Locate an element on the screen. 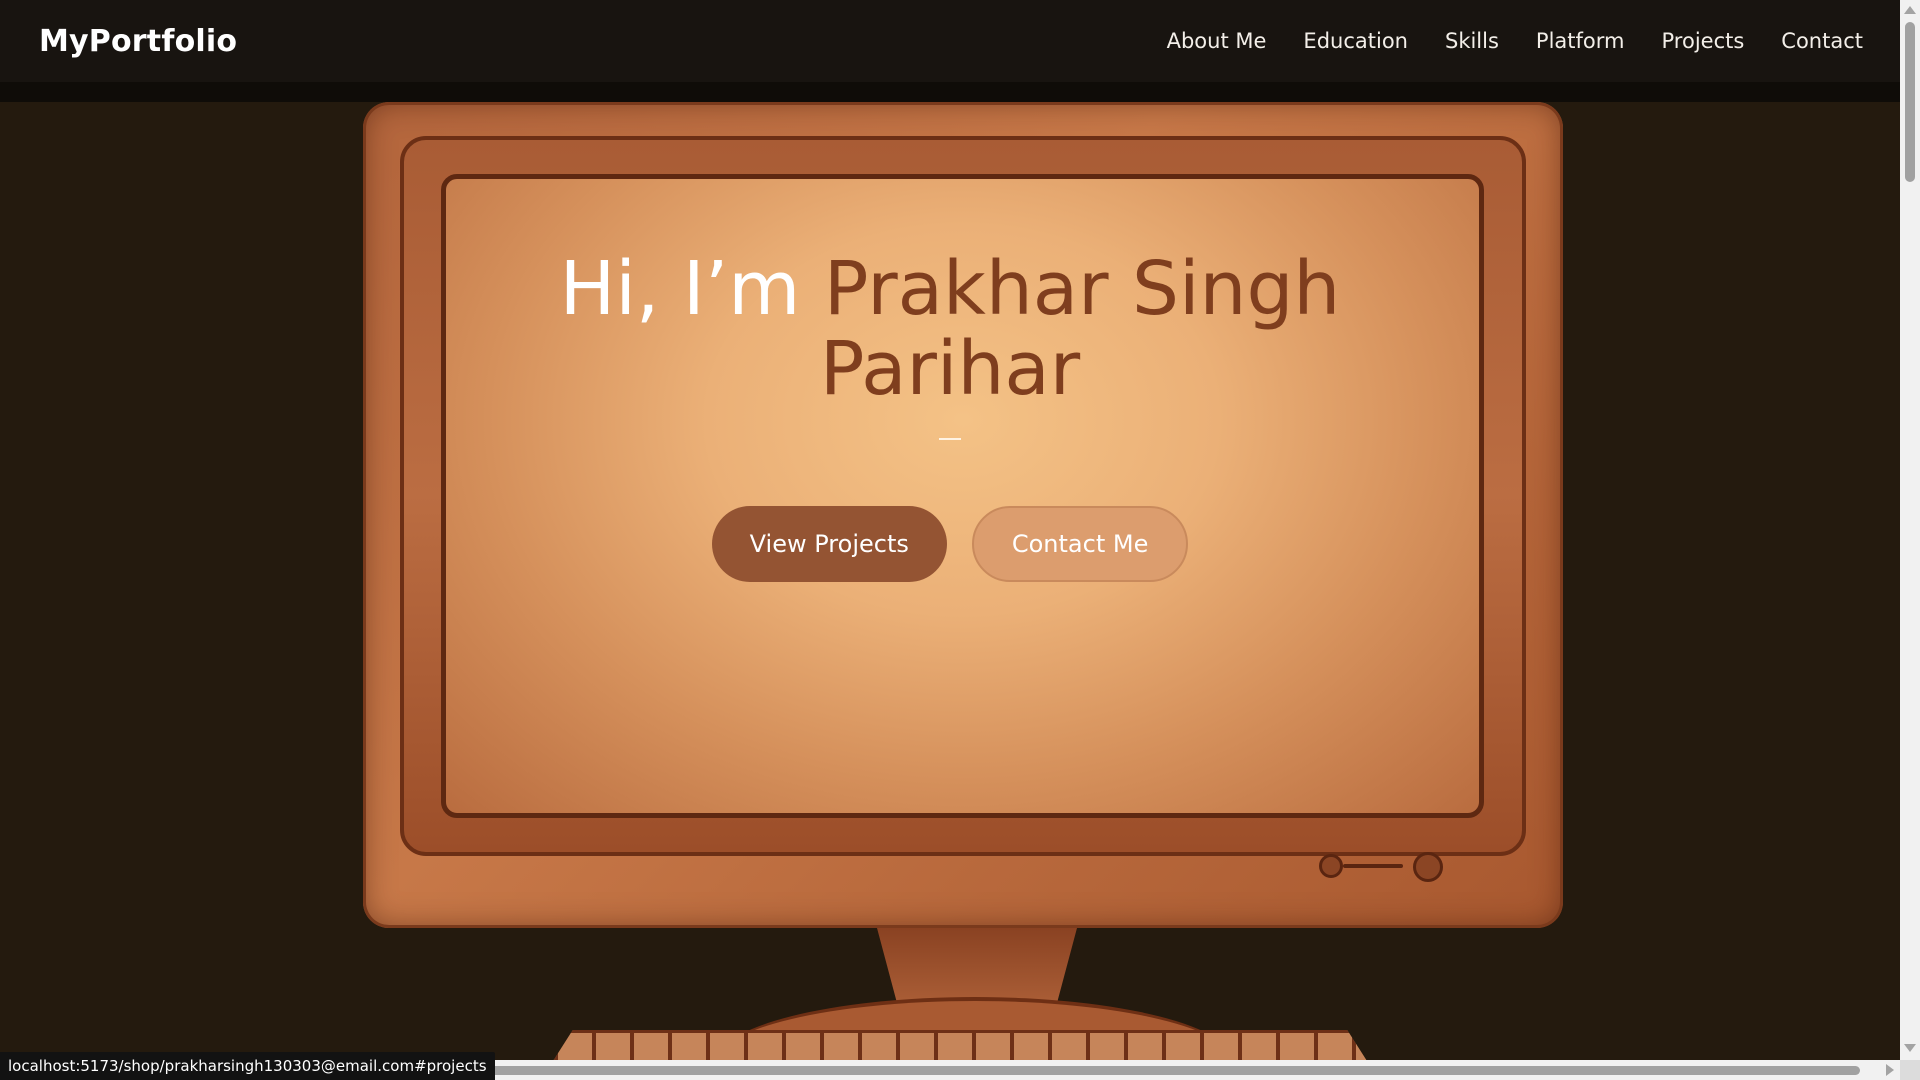  monitor-knob-left is located at coordinates (1331, 866).